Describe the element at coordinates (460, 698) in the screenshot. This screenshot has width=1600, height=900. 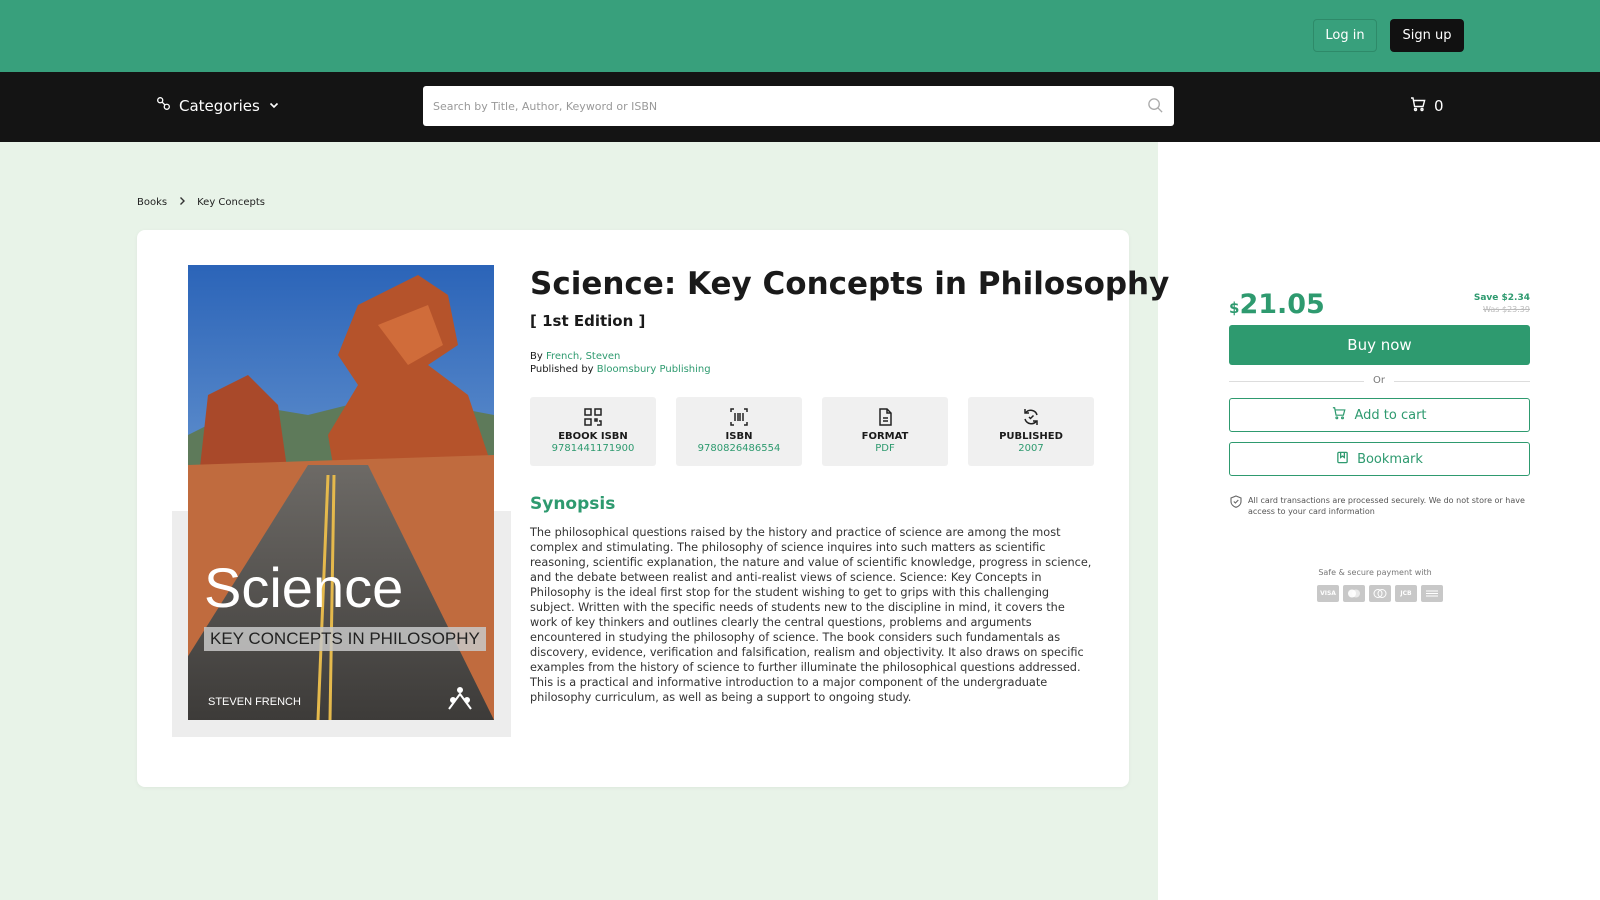
I see `publisher-logo-icon` at that location.